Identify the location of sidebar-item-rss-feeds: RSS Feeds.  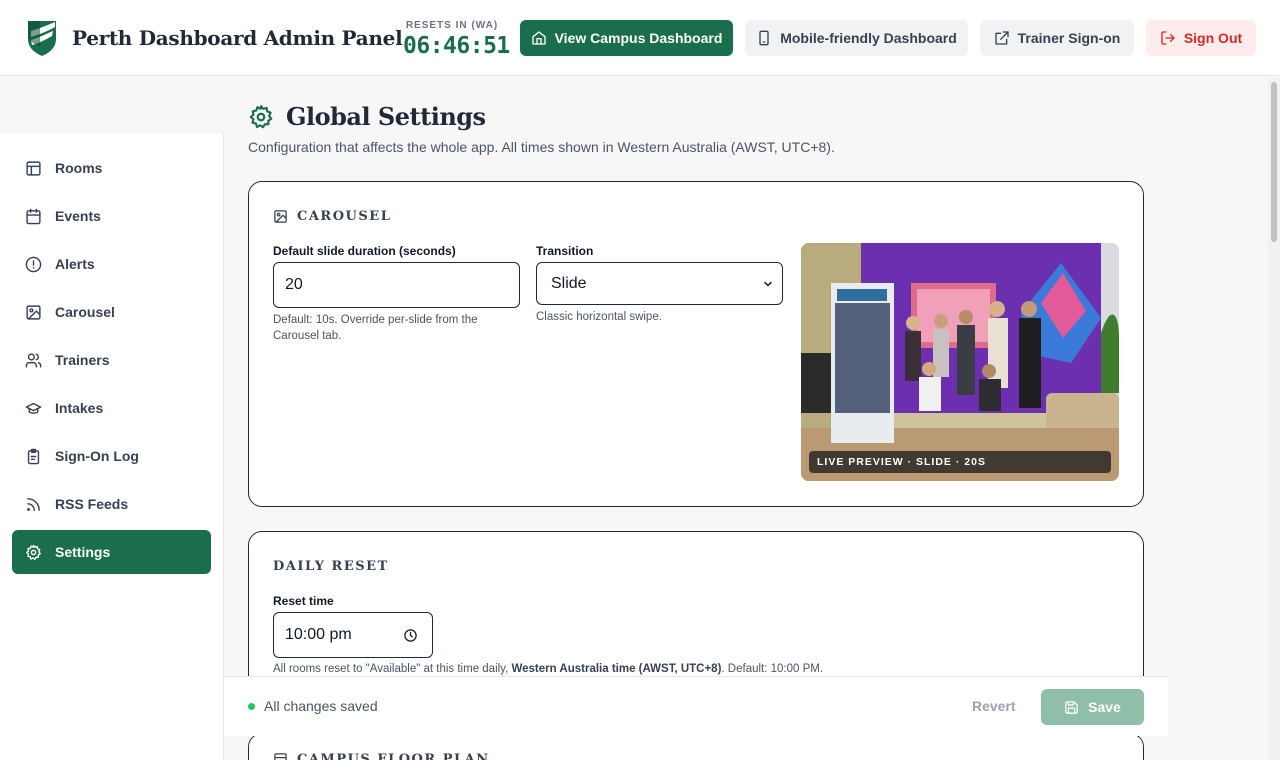
(111, 504).